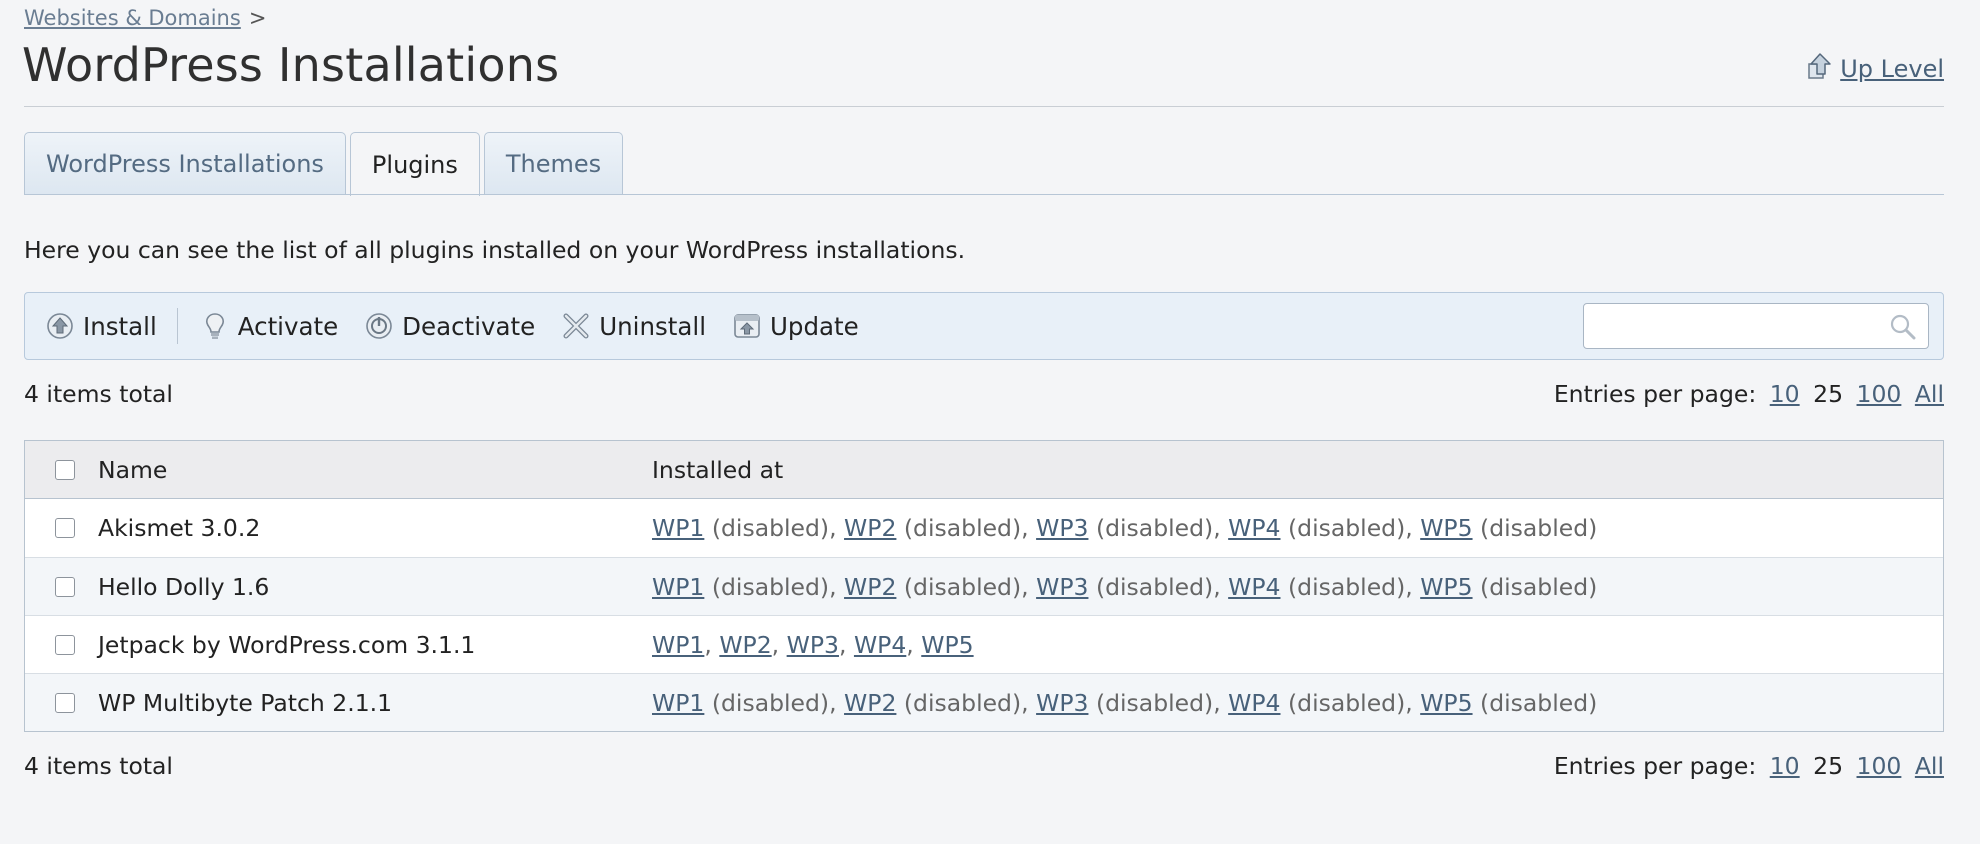 The width and height of the screenshot is (1980, 844). I want to click on page-title: WordPress Installations, so click(291, 65).